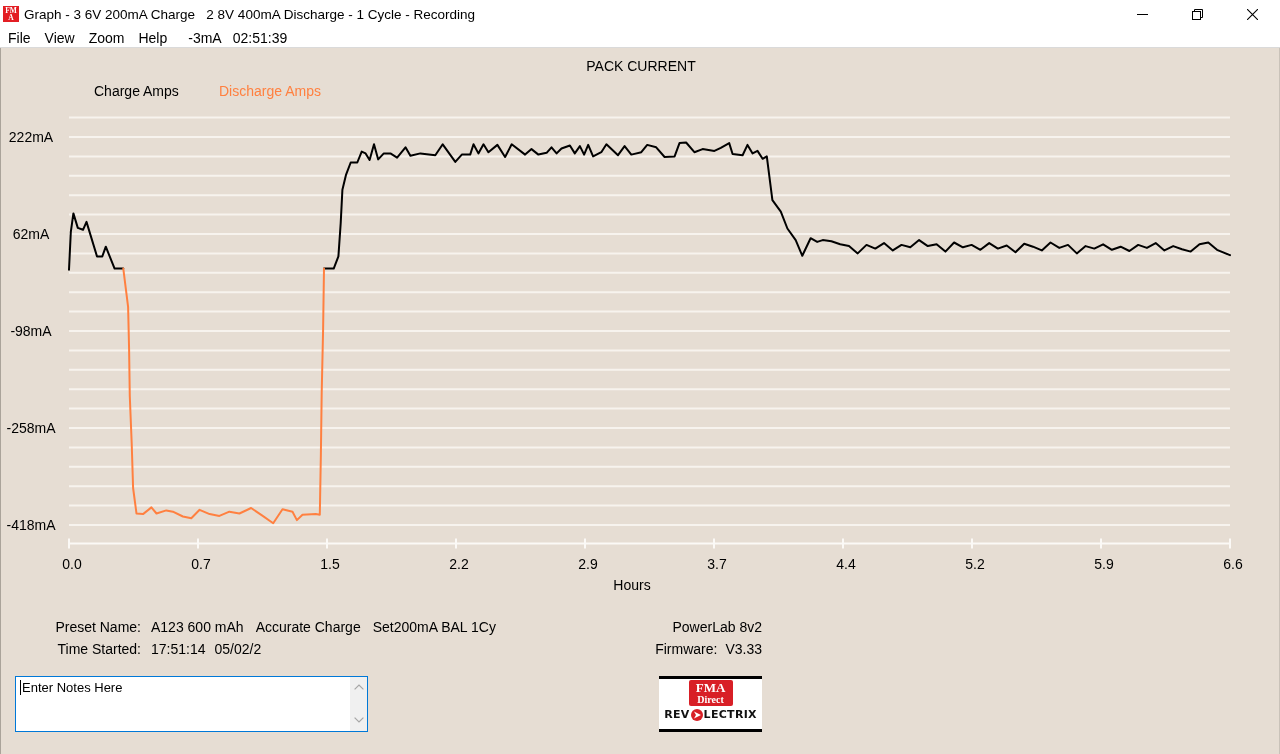 The image size is (1280, 754). I want to click on window-title: Graph - 3 6V 200mA Charge 2 8V 400mA Discharge - 1 Cycle - Recording, so click(250, 14).